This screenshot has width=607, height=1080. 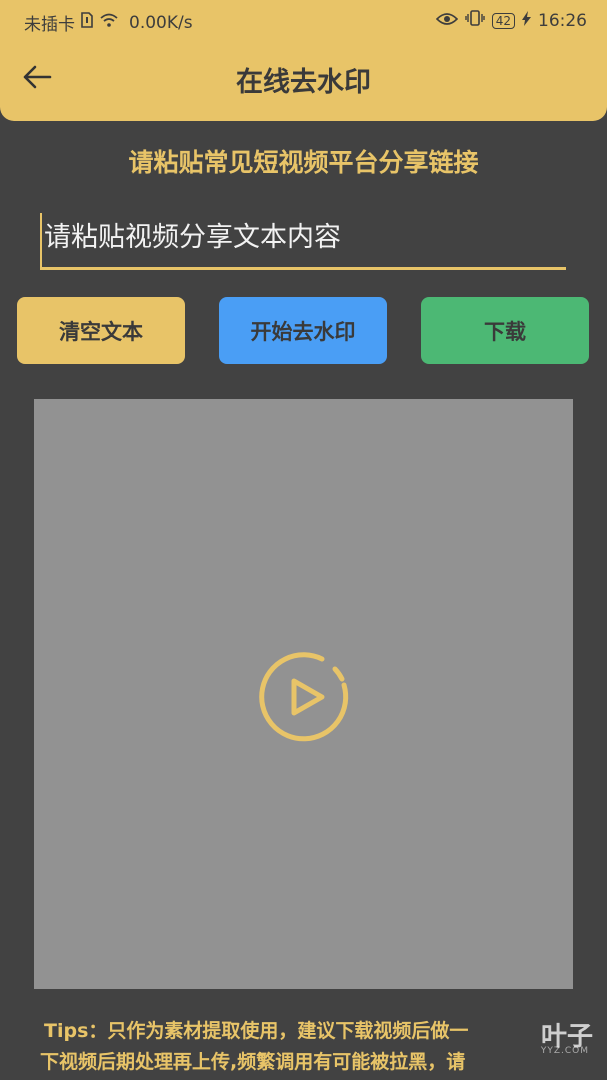 I want to click on status-right: 42 16:26, so click(x=511, y=20).